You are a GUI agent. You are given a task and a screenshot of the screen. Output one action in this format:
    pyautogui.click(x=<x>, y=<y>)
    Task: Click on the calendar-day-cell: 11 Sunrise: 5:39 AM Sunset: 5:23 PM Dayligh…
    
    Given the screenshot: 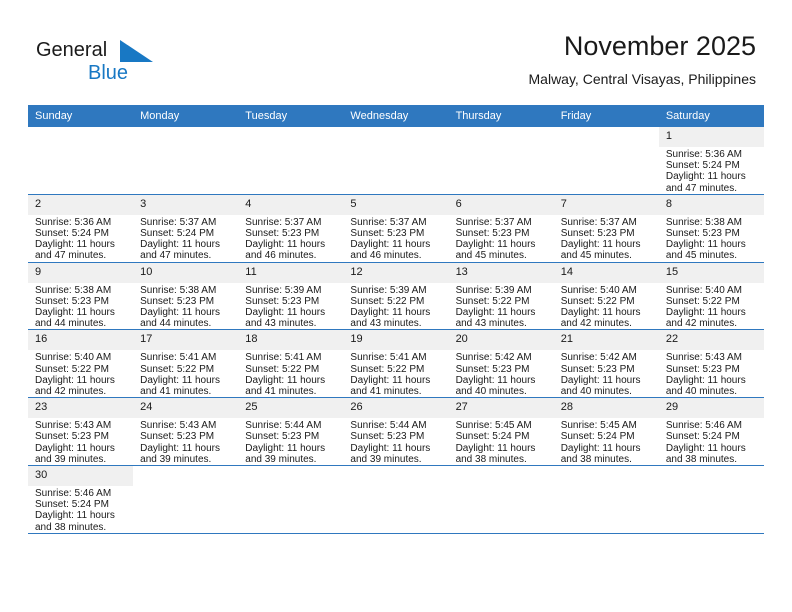 What is the action you would take?
    pyautogui.click(x=291, y=296)
    